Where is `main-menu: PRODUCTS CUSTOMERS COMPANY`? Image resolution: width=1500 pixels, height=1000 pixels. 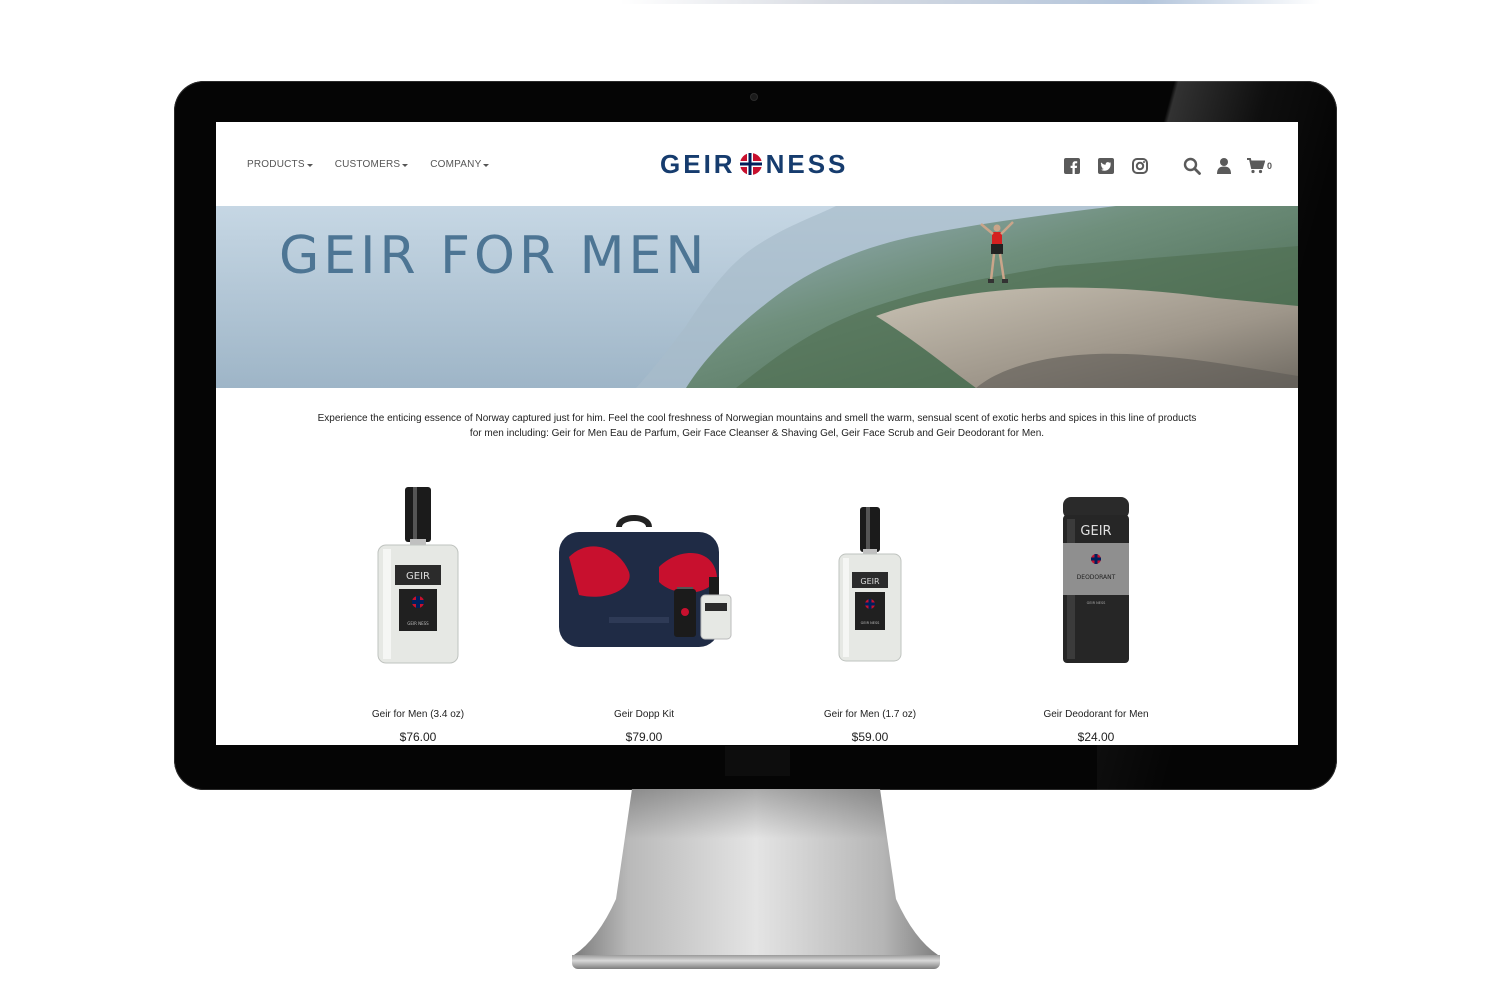 main-menu: PRODUCTS CUSTOMERS COMPANY is located at coordinates (368, 164).